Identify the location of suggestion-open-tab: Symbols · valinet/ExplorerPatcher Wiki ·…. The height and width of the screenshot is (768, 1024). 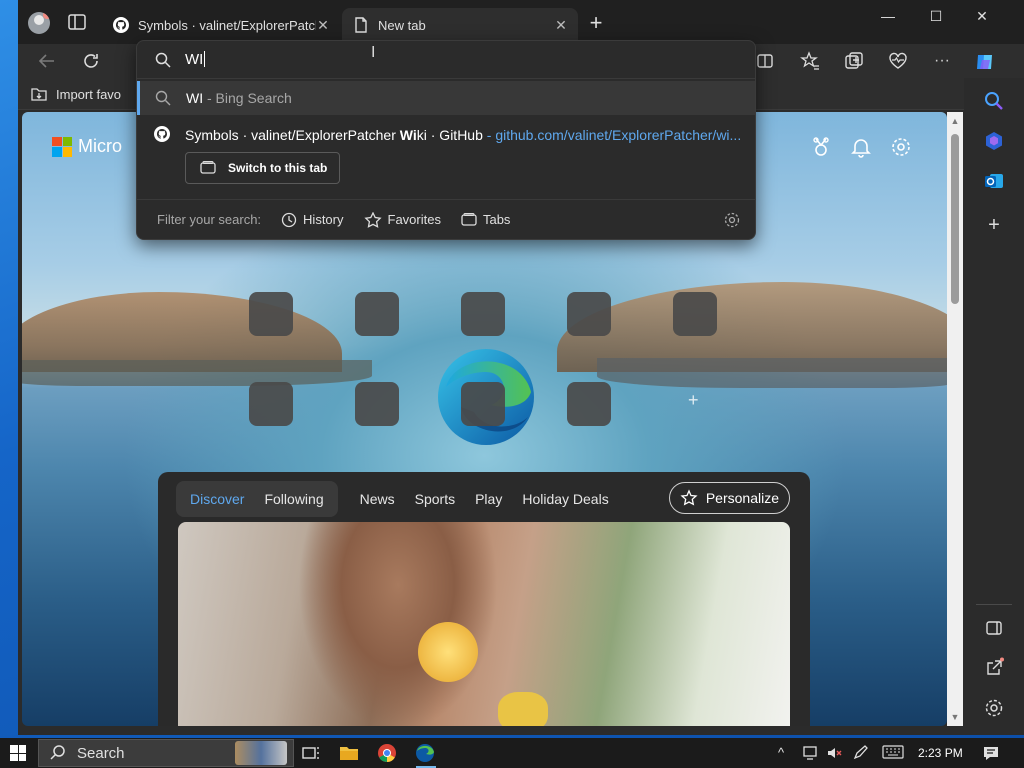
(446, 154).